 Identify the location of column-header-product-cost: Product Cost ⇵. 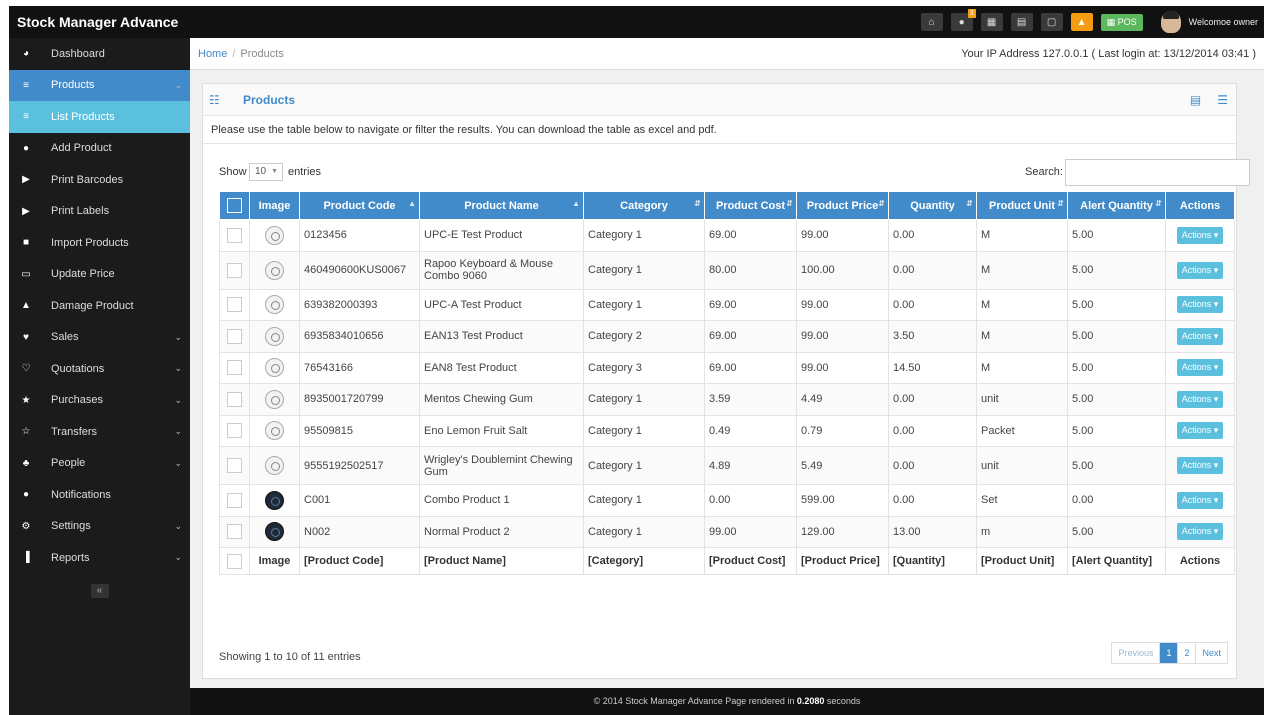
(750, 205).